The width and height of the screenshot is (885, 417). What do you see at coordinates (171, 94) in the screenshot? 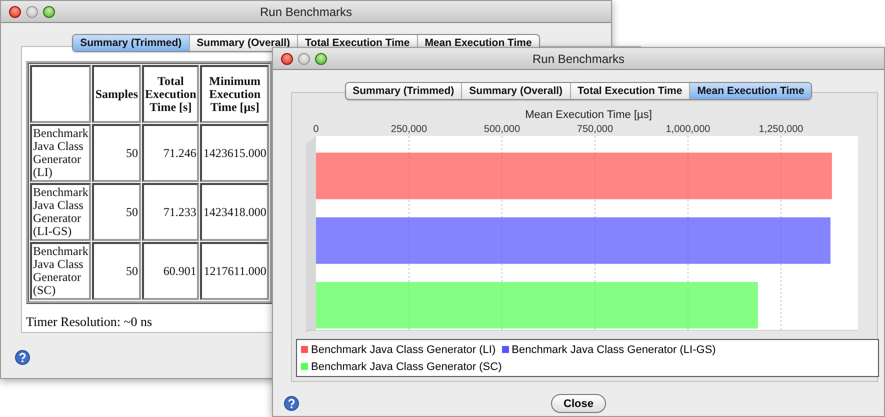
I see `column-header: Total Execution Time [s]` at bounding box center [171, 94].